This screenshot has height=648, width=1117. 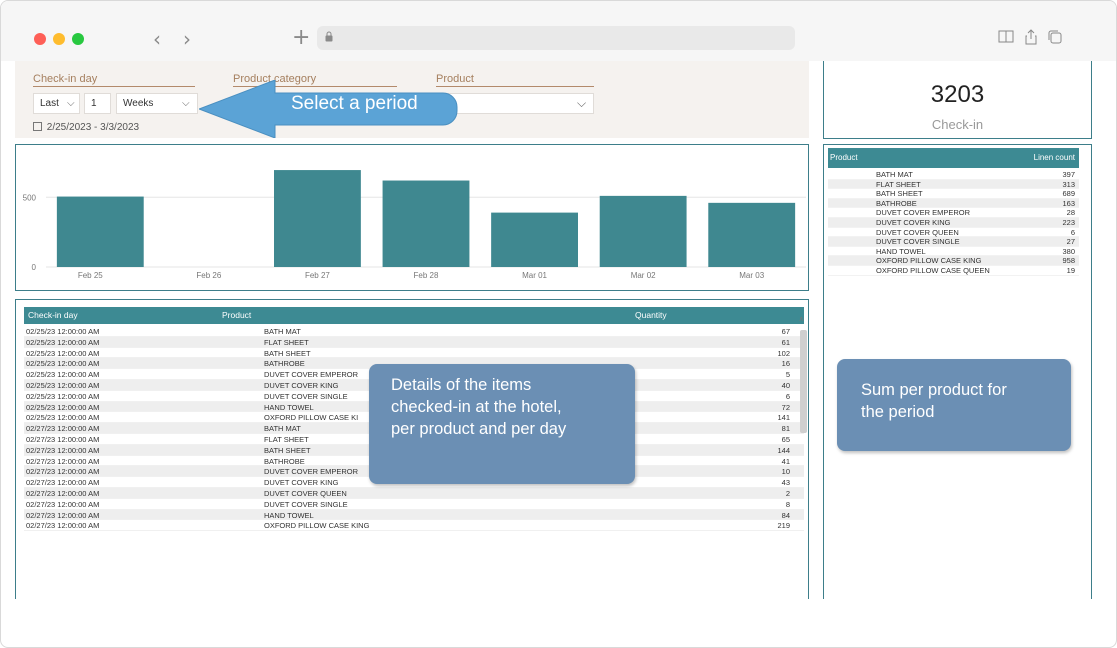 I want to click on checkin-kpi-label: Check-in, so click(x=957, y=124).